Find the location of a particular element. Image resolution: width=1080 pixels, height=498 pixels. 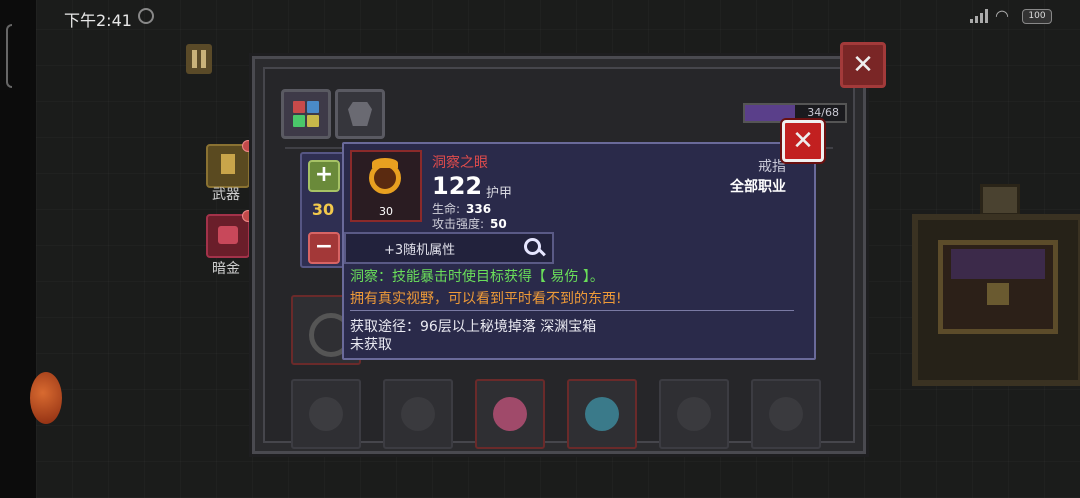

acquired-status: 未获取 is located at coordinates (371, 345).